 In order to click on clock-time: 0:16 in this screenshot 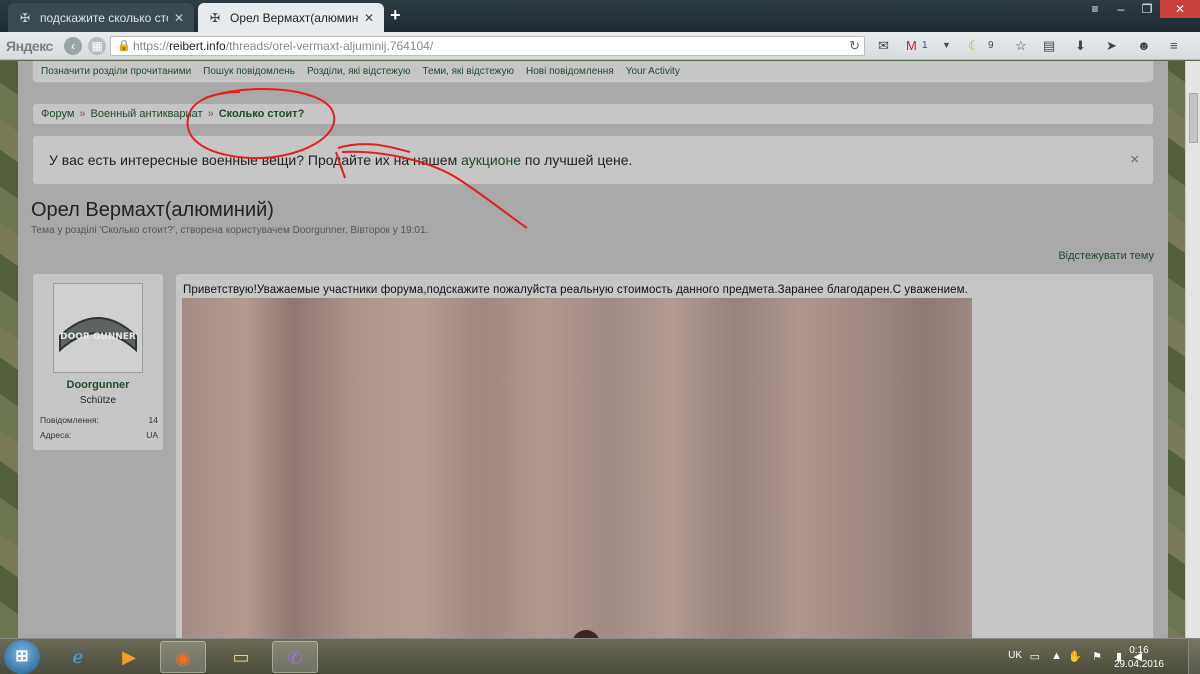, I will do `click(1139, 650)`.